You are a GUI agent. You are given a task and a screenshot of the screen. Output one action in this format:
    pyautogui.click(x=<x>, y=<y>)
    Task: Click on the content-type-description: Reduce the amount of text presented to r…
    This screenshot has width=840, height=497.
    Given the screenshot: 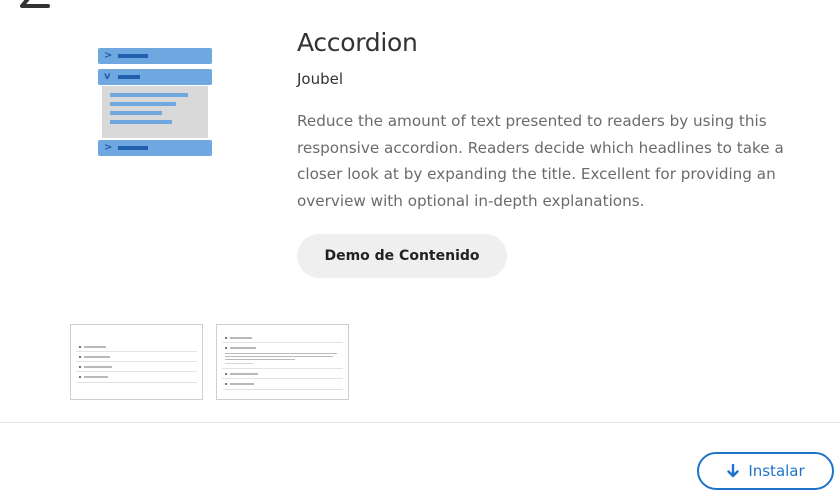 What is the action you would take?
    pyautogui.click(x=540, y=161)
    